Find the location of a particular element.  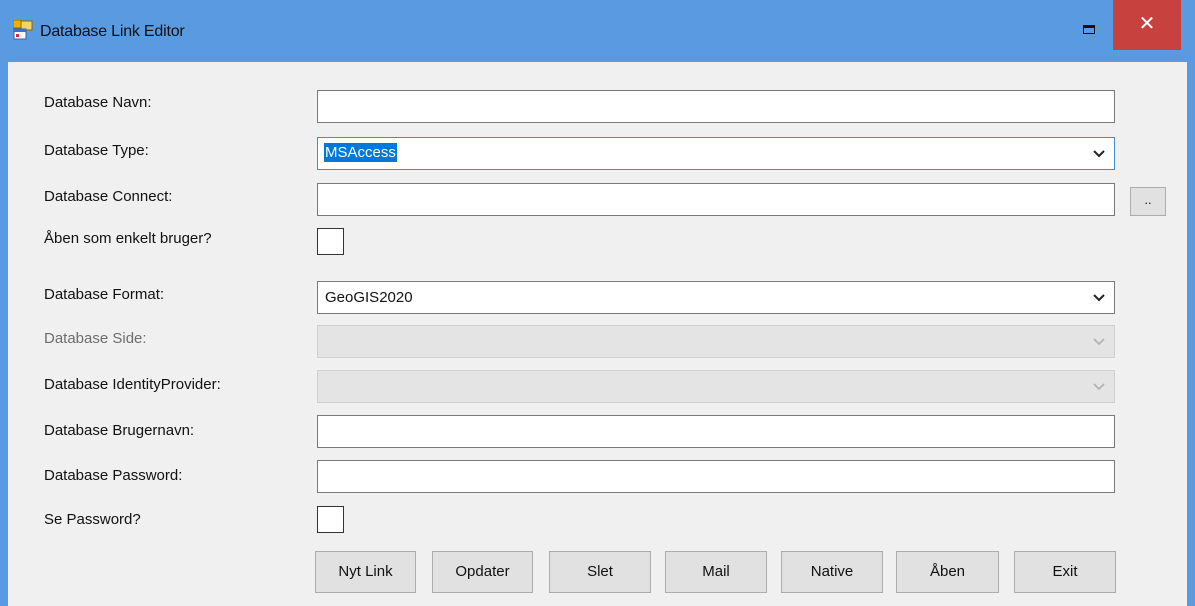

show-password-label: Se Password? is located at coordinates (92, 519).